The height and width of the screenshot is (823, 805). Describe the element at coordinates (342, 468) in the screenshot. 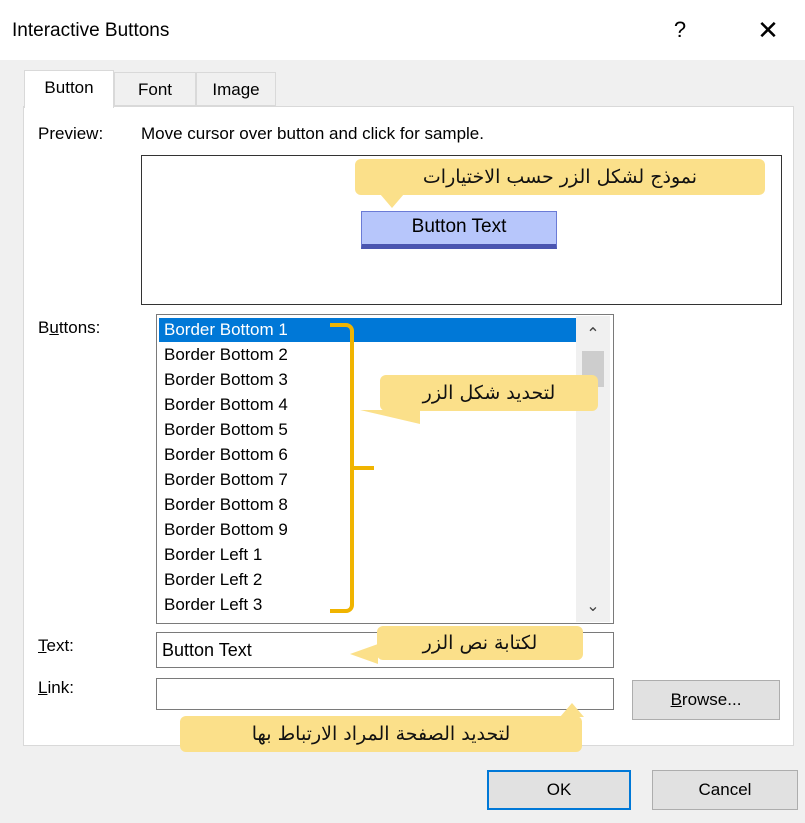

I see `list-bracket` at that location.